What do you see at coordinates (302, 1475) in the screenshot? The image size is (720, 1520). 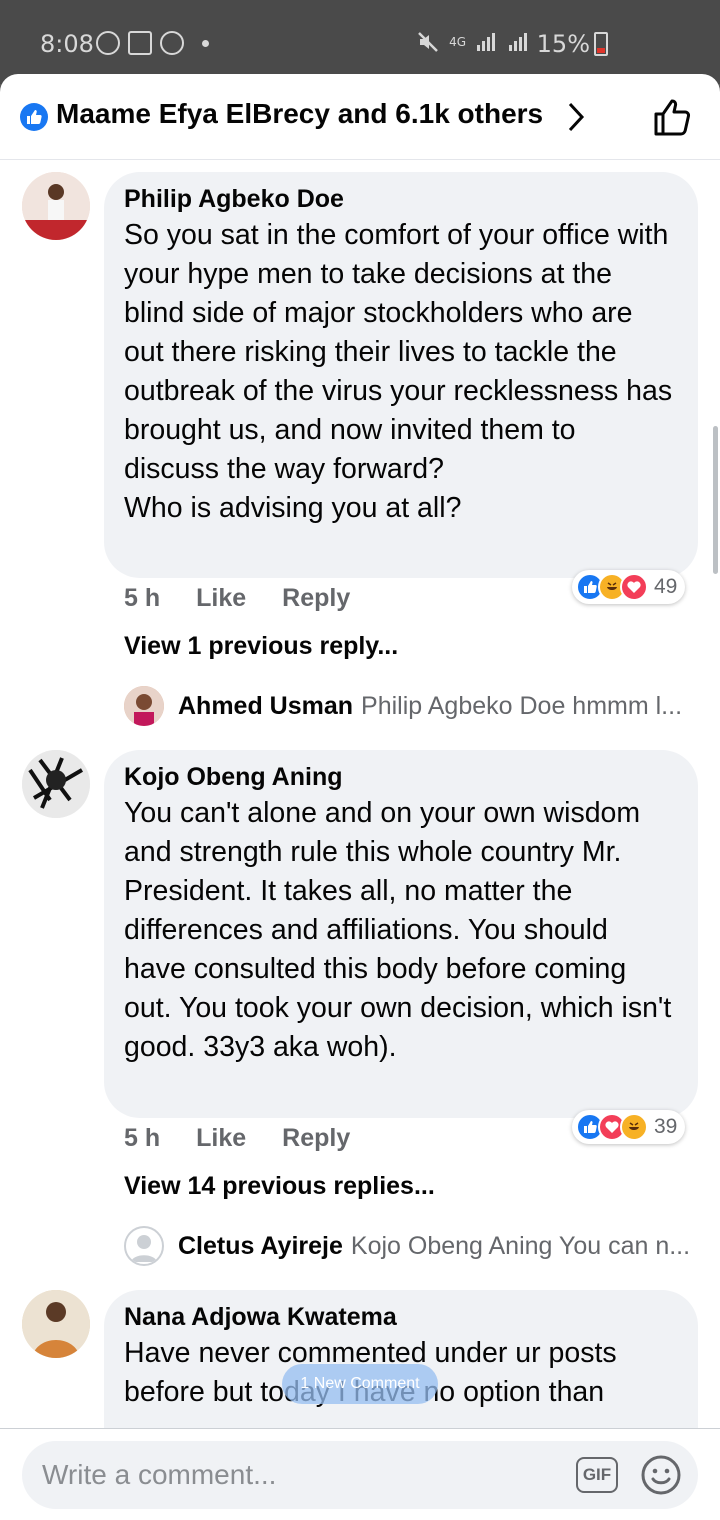 I see `comment-input` at bounding box center [302, 1475].